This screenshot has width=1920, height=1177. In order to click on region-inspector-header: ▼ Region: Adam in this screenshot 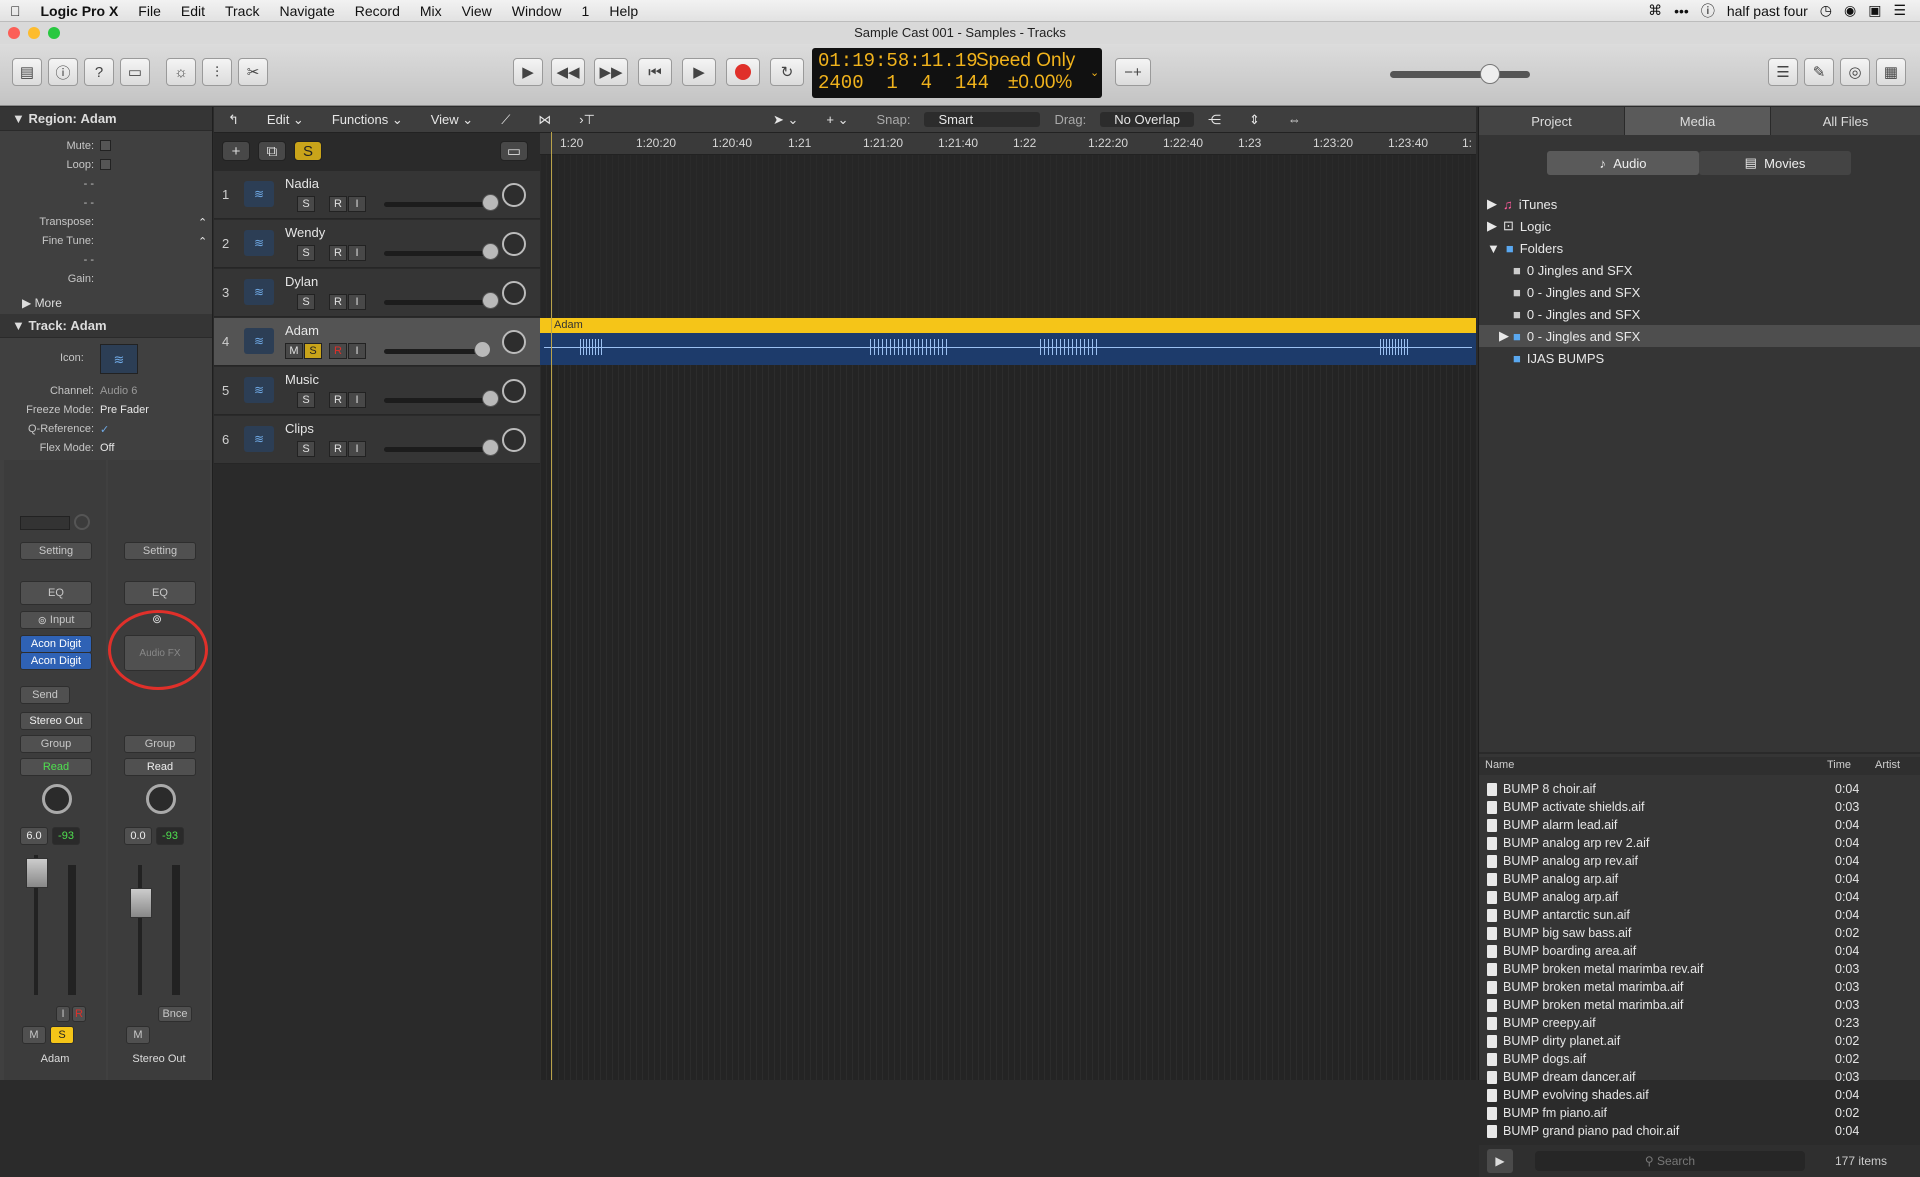, I will do `click(106, 119)`.